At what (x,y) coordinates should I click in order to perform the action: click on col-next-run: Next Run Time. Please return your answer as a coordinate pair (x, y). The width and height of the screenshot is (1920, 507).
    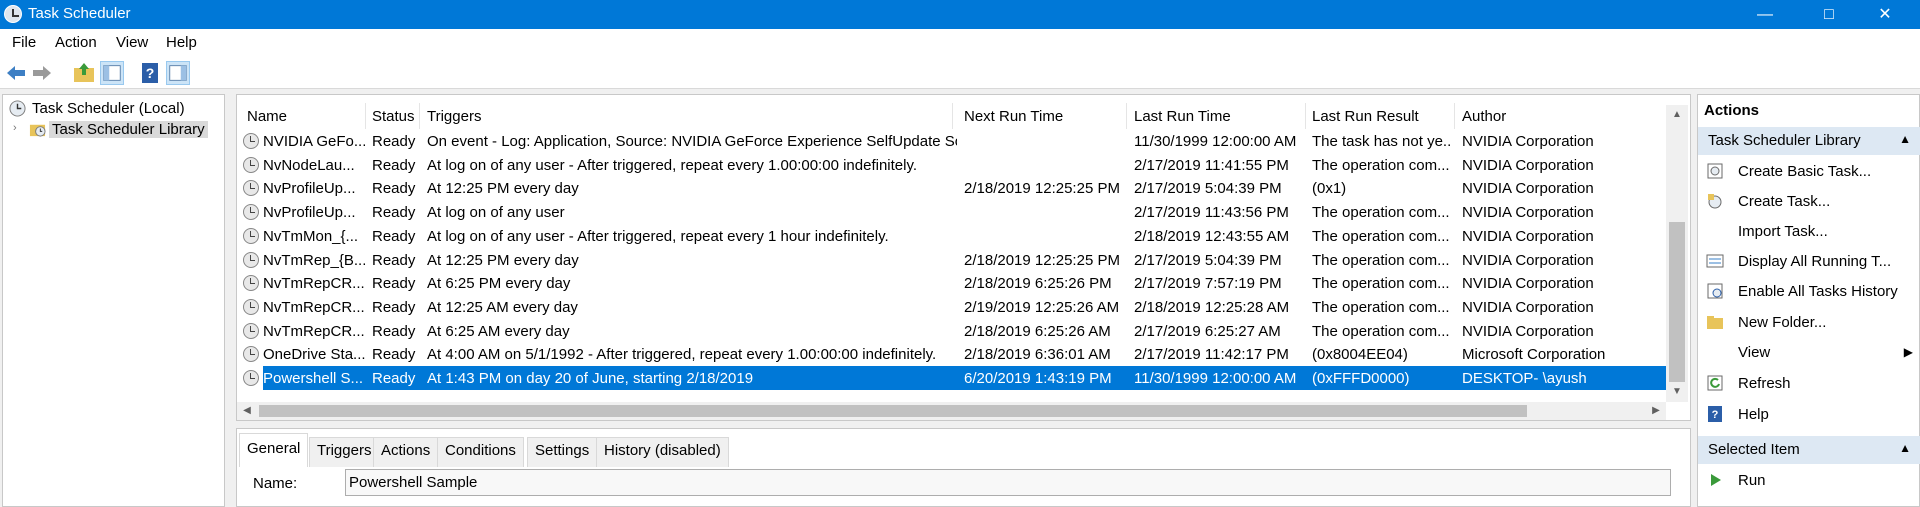
    Looking at the image, I should click on (1013, 116).